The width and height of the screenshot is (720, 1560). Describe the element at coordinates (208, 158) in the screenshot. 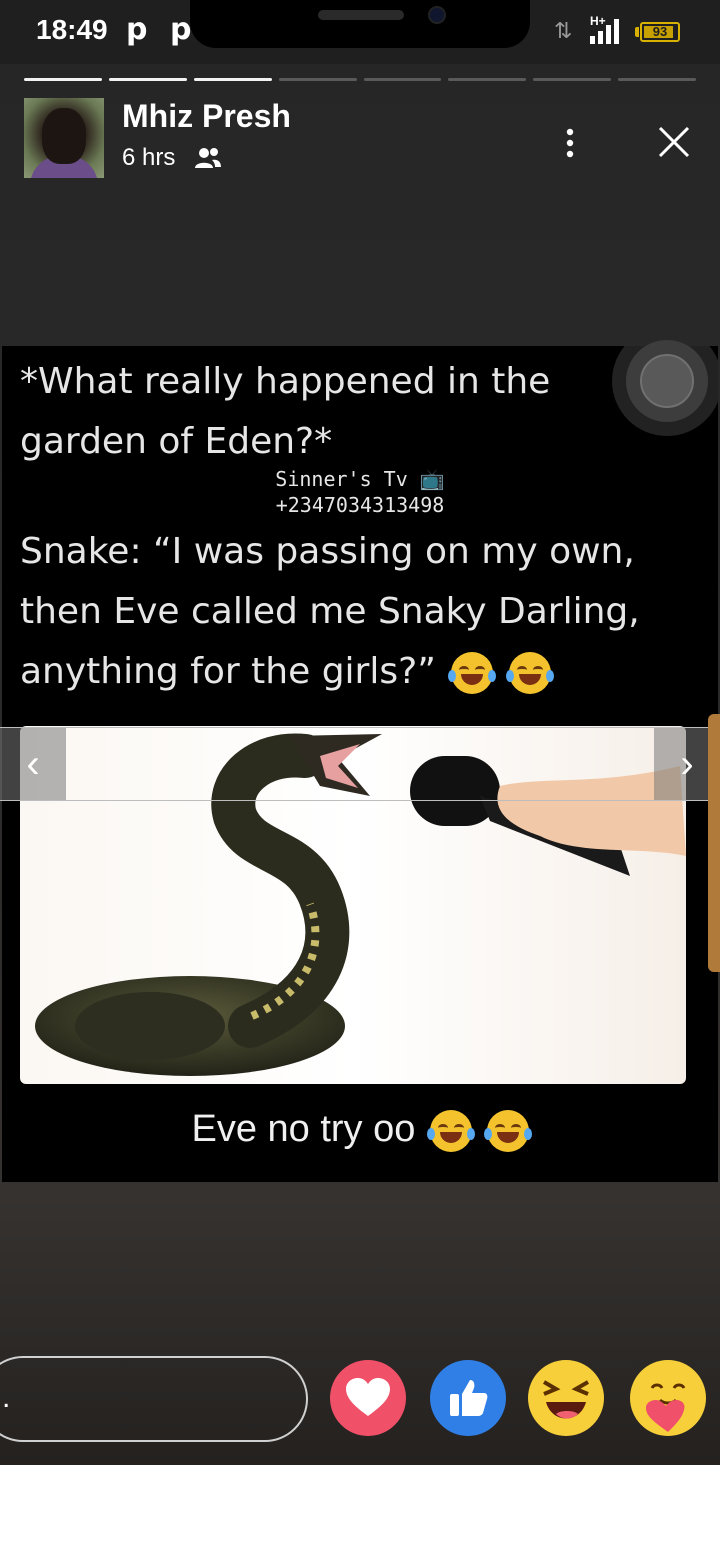

I see `friends-icon` at that location.